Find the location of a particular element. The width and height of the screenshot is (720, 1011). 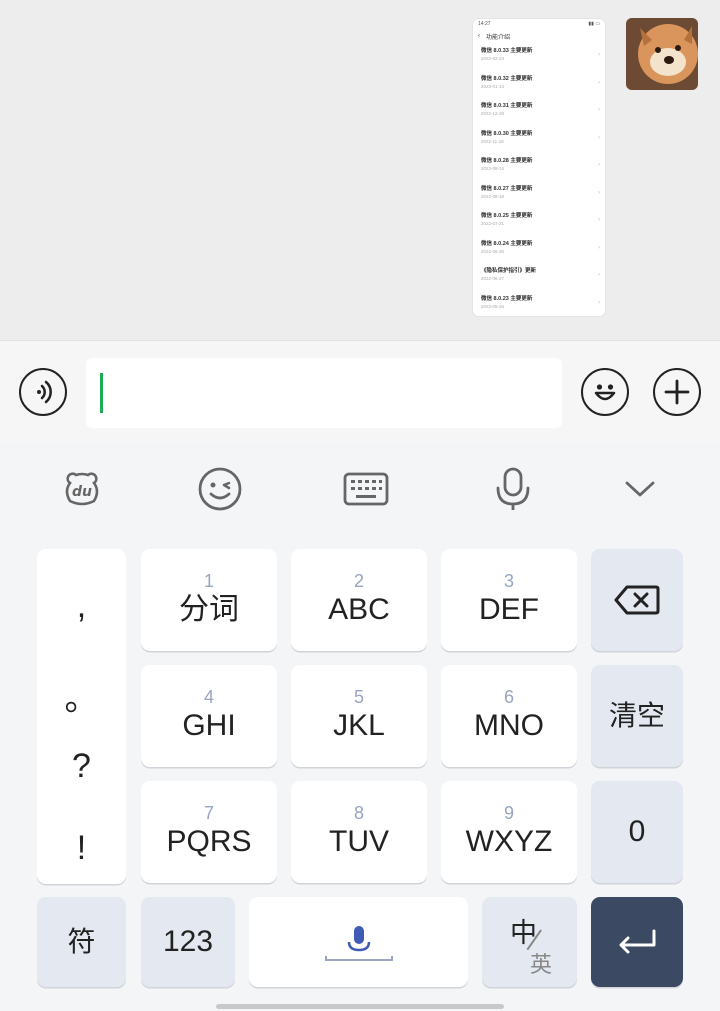

list-item: 微信 8.0.25 主要更新 2022-07-21 › is located at coordinates (540, 219).